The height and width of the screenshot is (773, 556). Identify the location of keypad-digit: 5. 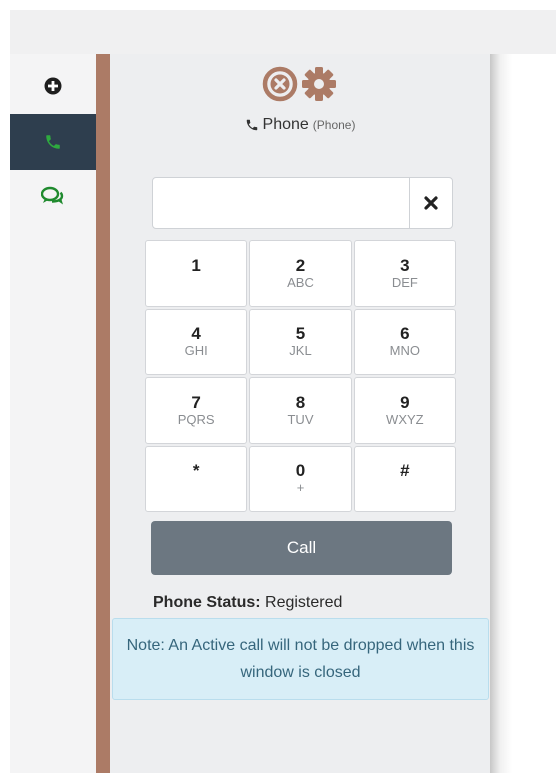
(300, 334).